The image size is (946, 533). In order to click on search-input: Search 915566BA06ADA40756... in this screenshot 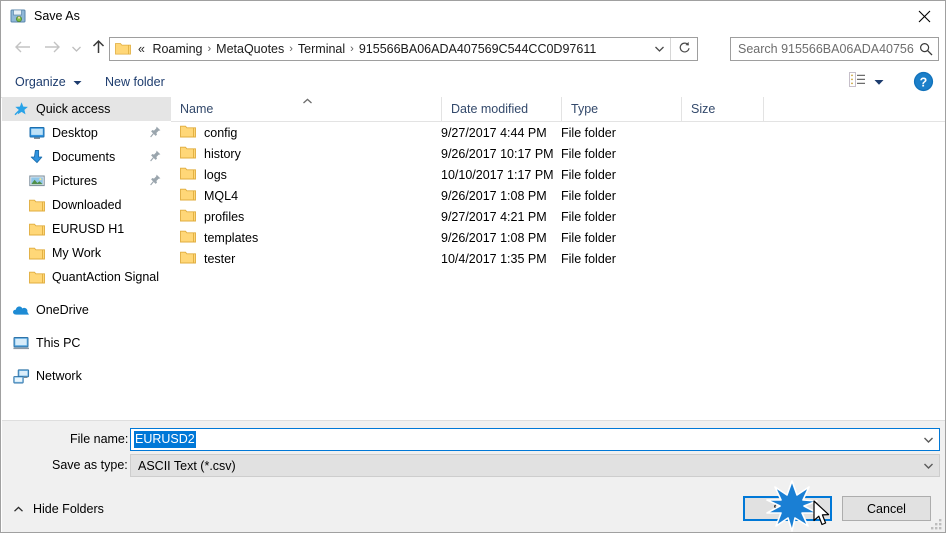, I will do `click(822, 49)`.